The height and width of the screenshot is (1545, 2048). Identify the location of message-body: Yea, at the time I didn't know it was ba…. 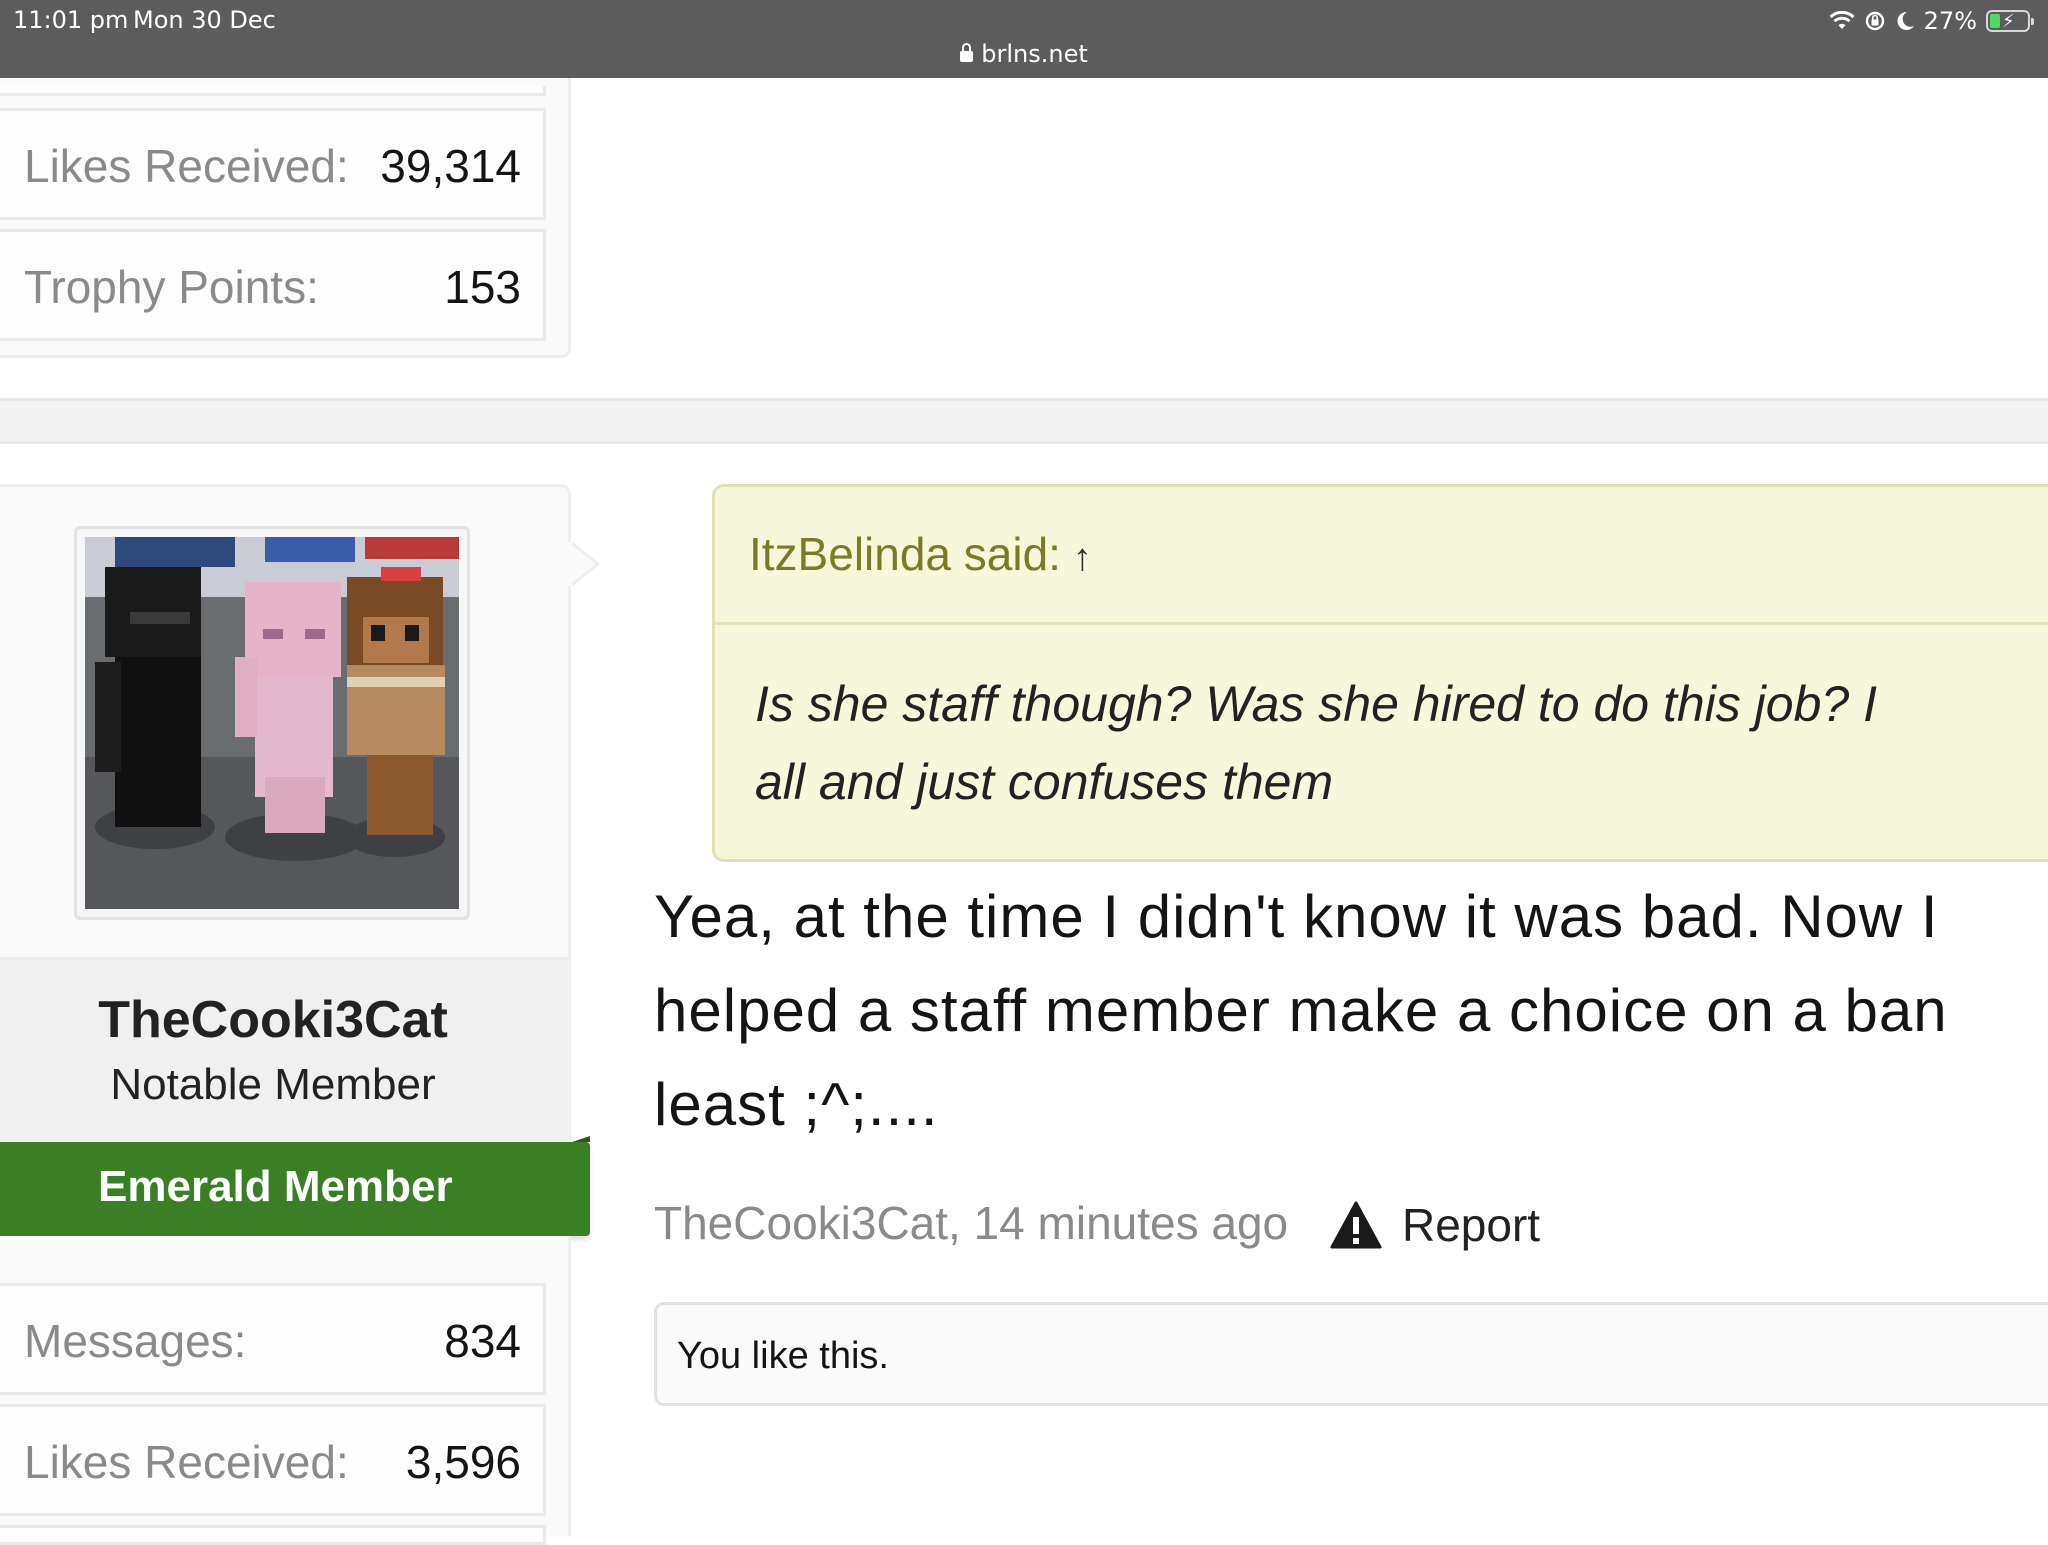
(1351, 1011).